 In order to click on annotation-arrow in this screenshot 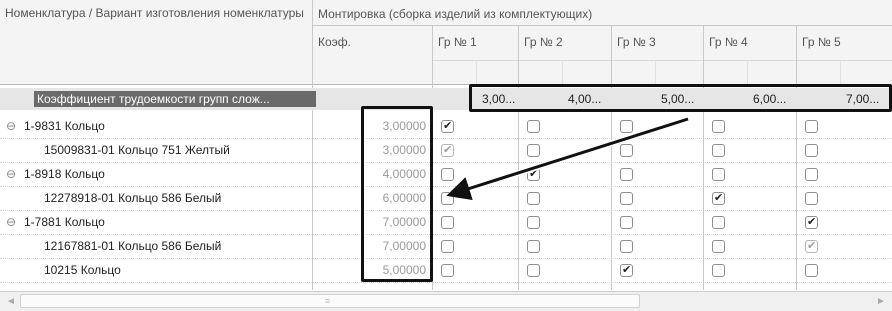, I will do `click(567, 158)`.